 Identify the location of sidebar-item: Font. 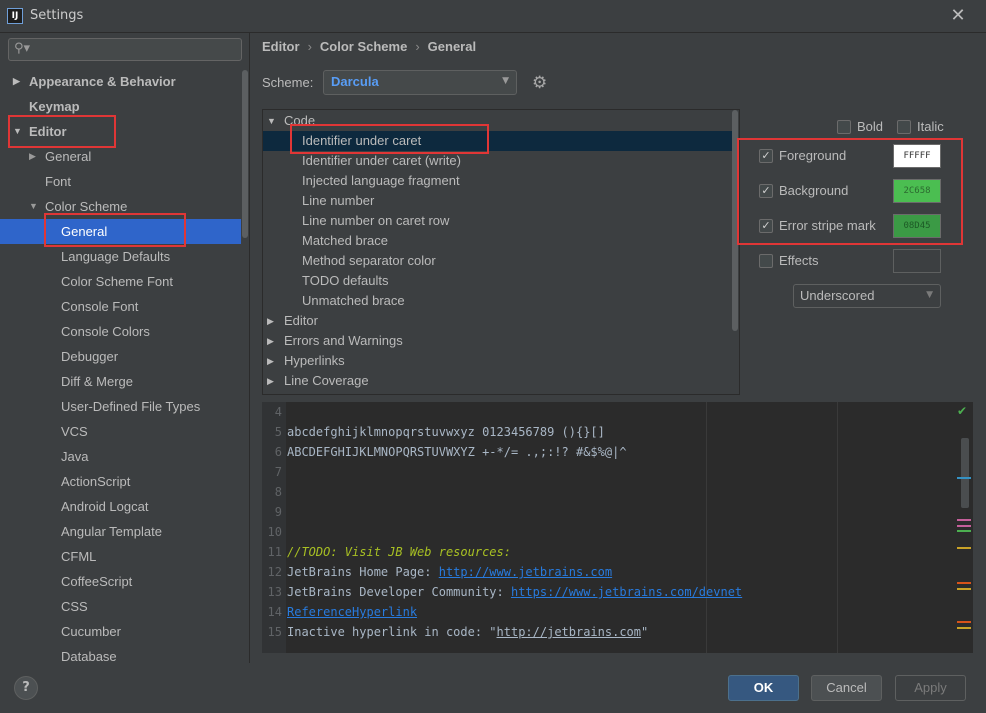
(58, 181).